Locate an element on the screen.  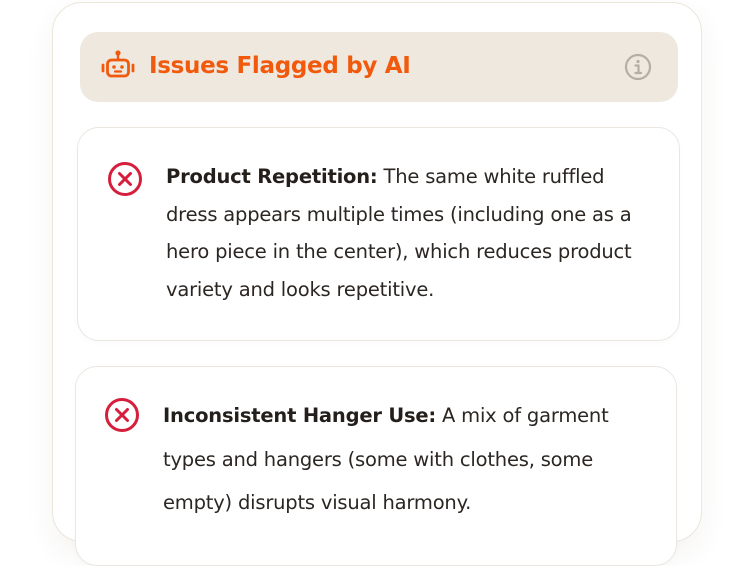
issues-header: Issues Flagged by AI is located at coordinates (379, 67).